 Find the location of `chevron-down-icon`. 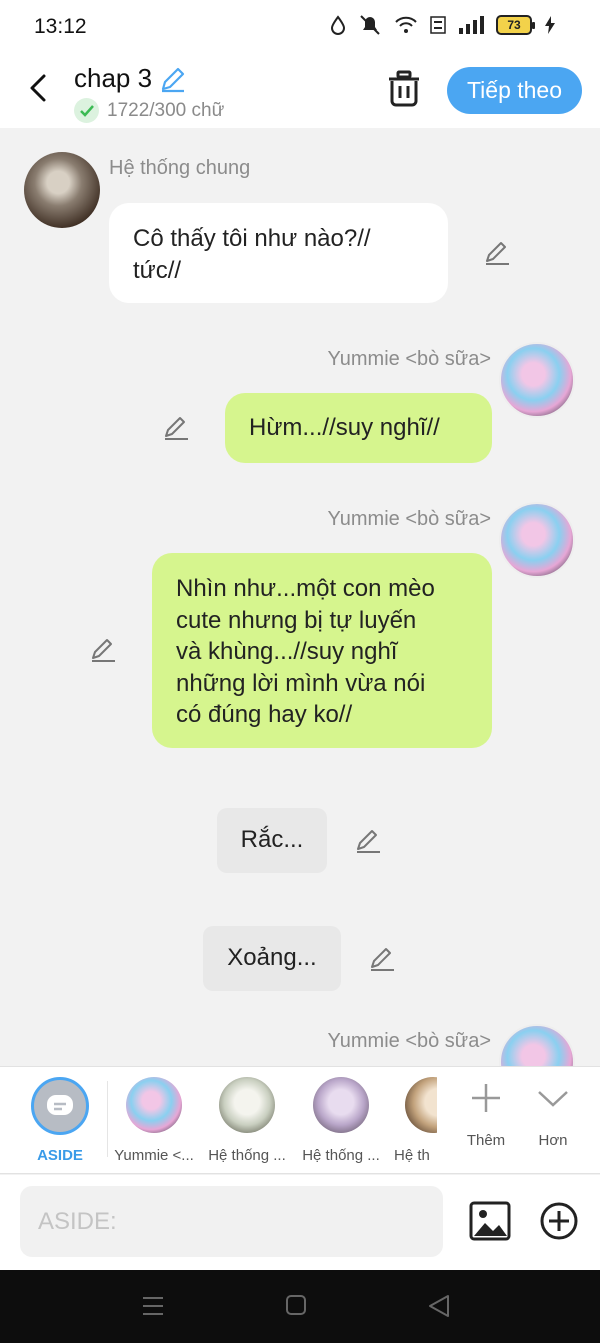

chevron-down-icon is located at coordinates (553, 1099).